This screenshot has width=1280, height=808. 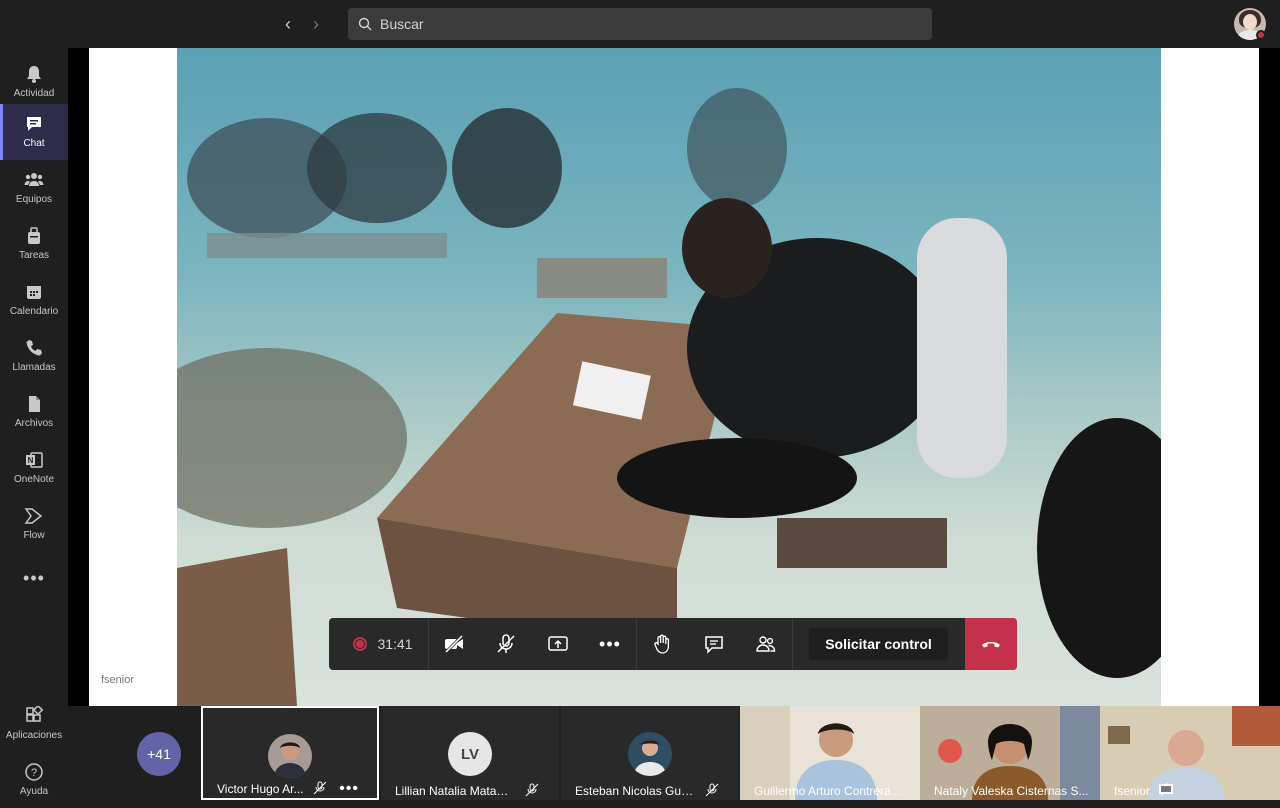 I want to click on phone-icon, so click(x=34, y=348).